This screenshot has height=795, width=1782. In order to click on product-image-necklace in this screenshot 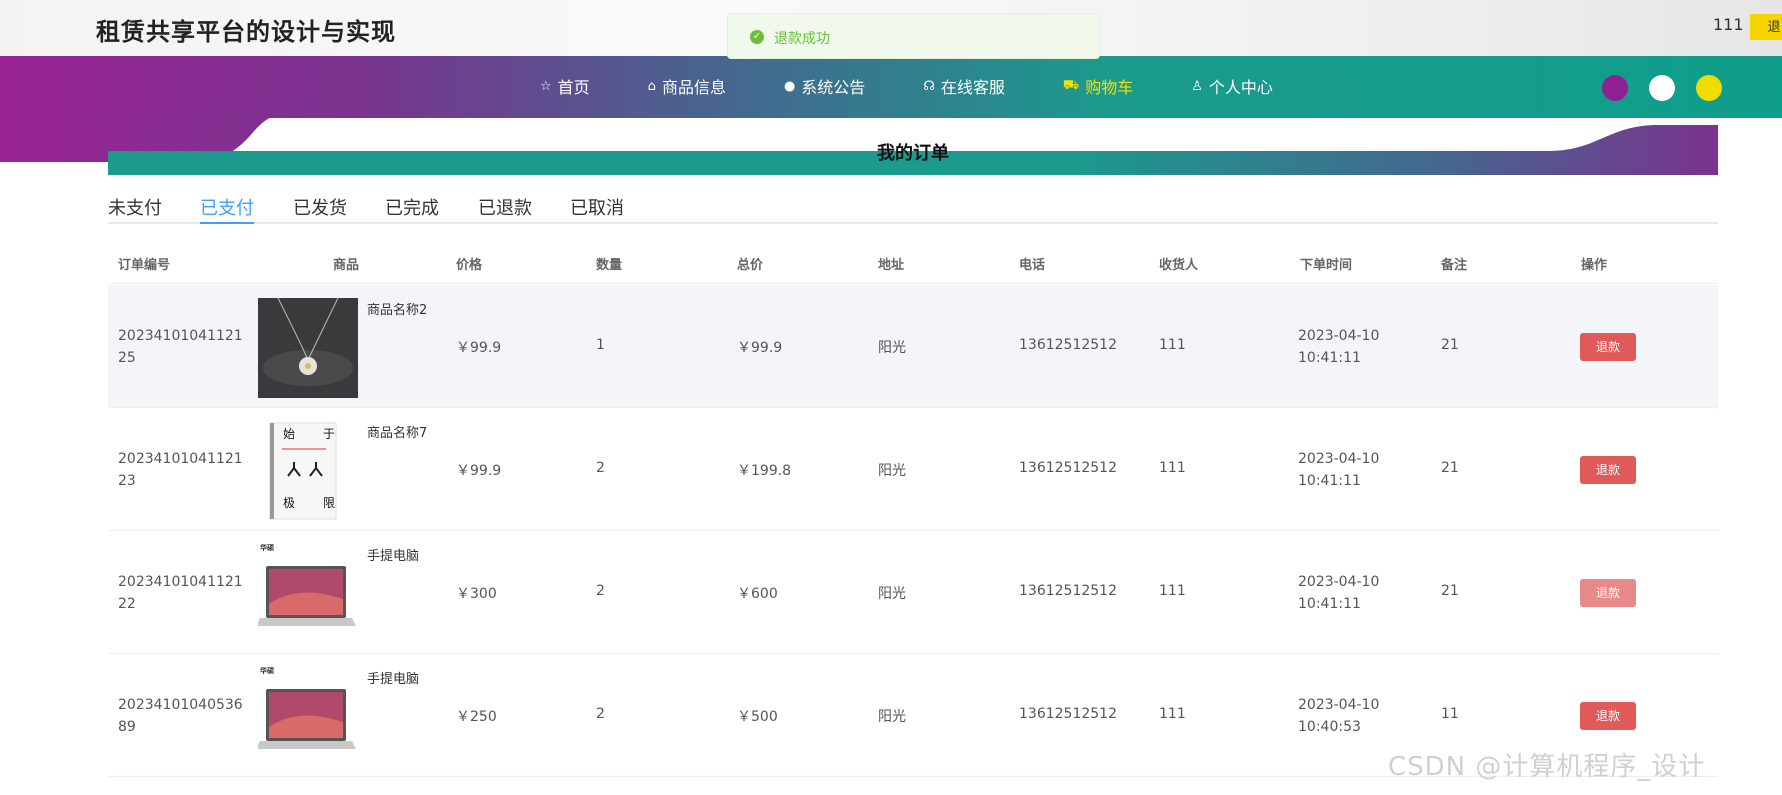, I will do `click(308, 348)`.